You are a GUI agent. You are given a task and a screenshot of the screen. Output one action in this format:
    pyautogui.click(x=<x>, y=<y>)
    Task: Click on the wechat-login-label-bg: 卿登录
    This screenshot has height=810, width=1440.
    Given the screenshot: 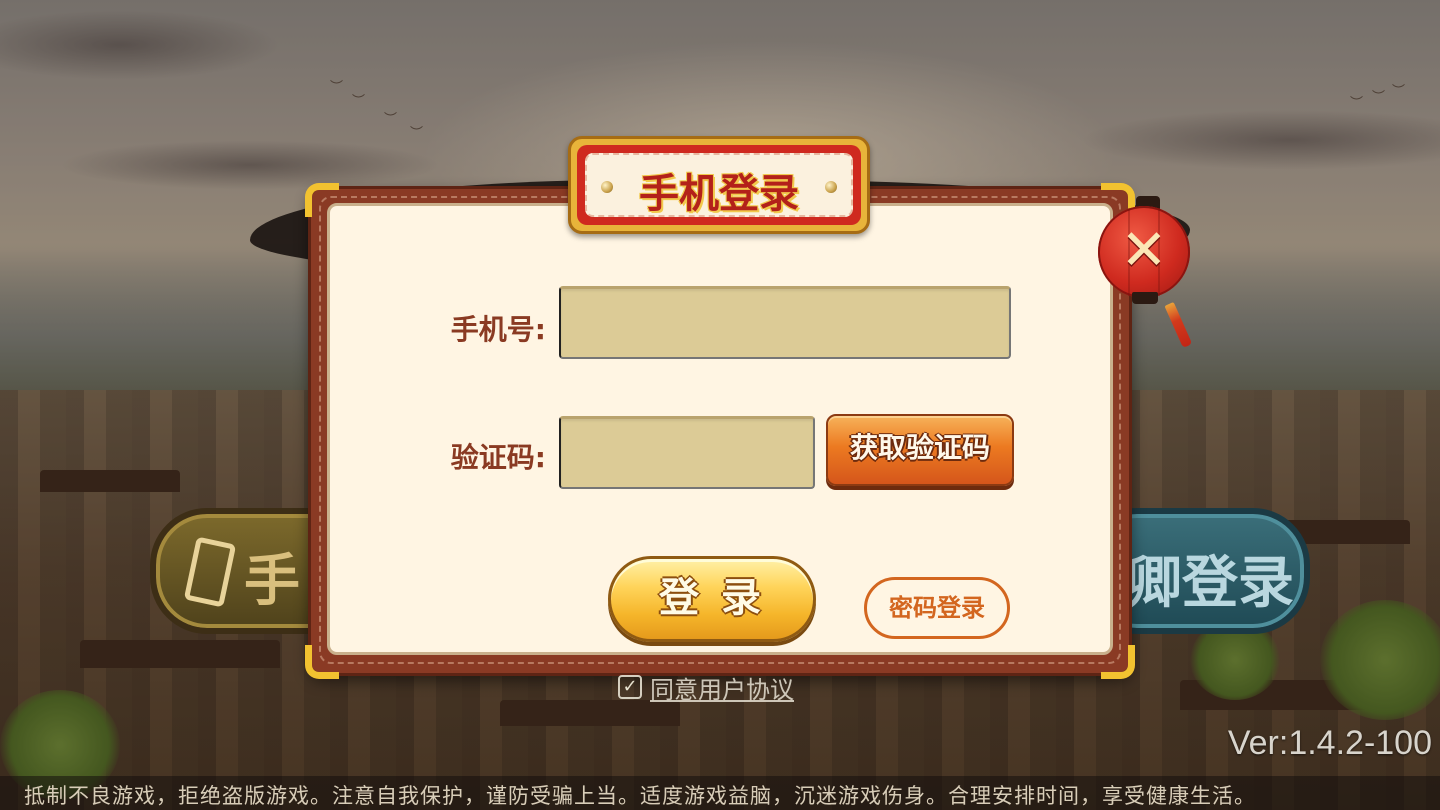 What is the action you would take?
    pyautogui.click(x=1210, y=583)
    